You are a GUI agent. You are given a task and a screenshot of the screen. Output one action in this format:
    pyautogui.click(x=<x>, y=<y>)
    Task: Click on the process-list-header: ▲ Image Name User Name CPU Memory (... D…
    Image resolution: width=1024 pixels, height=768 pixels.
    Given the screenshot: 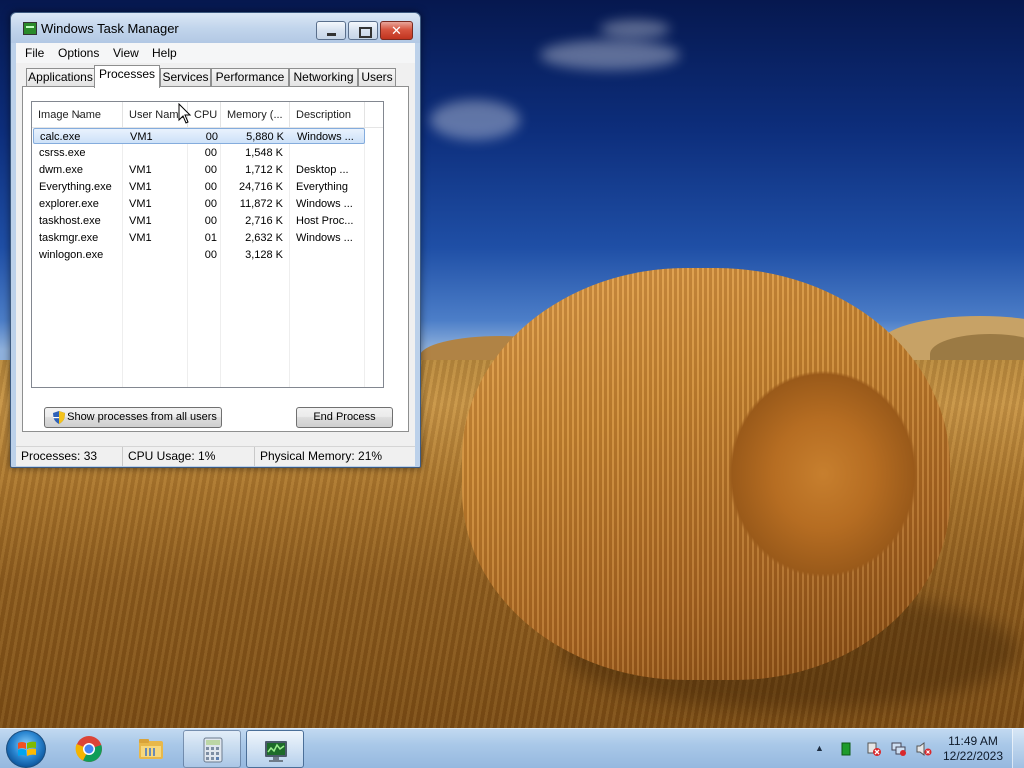 What is the action you would take?
    pyautogui.click(x=207, y=115)
    